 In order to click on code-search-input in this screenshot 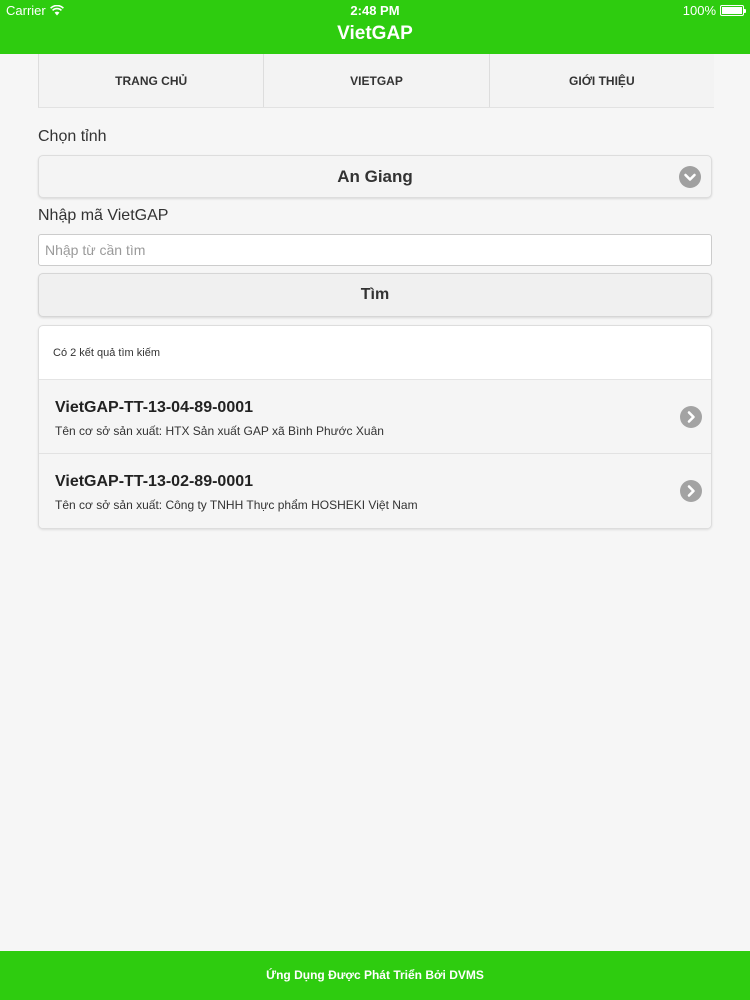, I will do `click(375, 250)`.